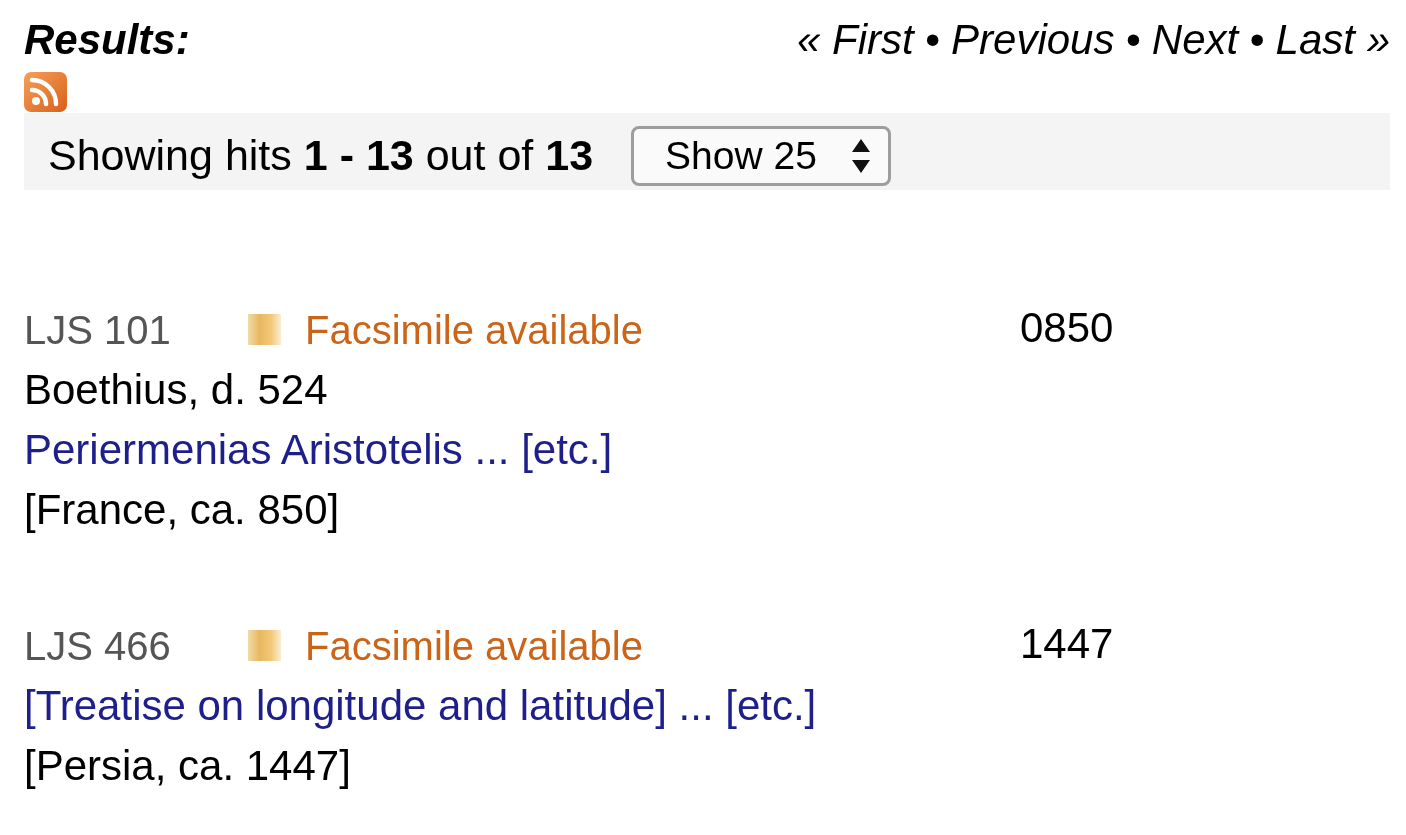 This screenshot has height=835, width=1406. Describe the element at coordinates (761, 155) in the screenshot. I see `page-size-select: Show 25` at that location.